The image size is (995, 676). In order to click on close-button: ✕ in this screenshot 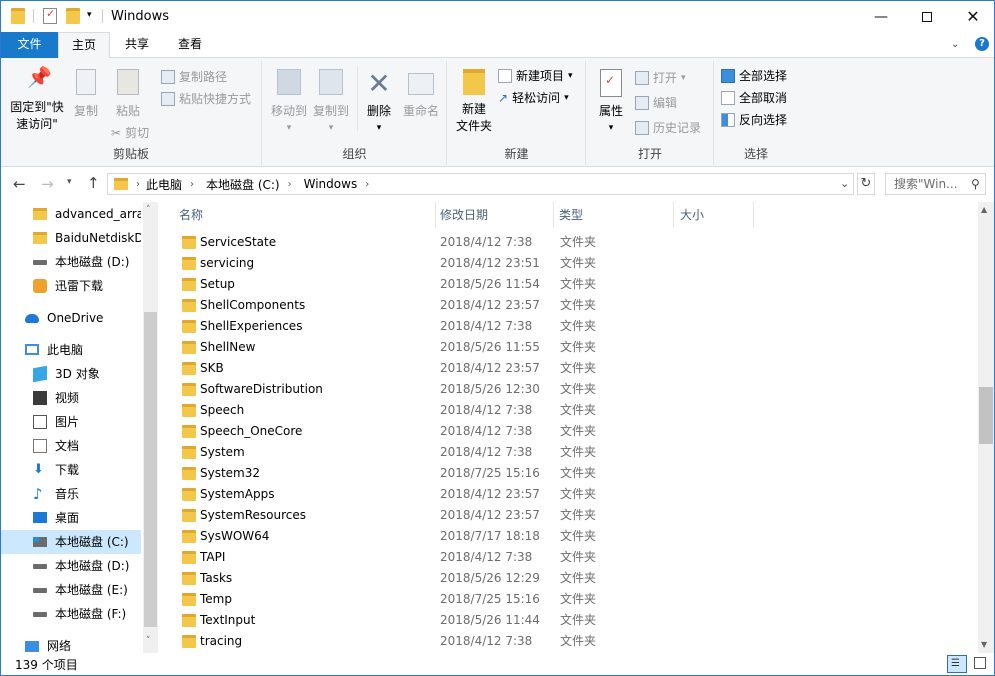, I will do `click(972, 16)`.